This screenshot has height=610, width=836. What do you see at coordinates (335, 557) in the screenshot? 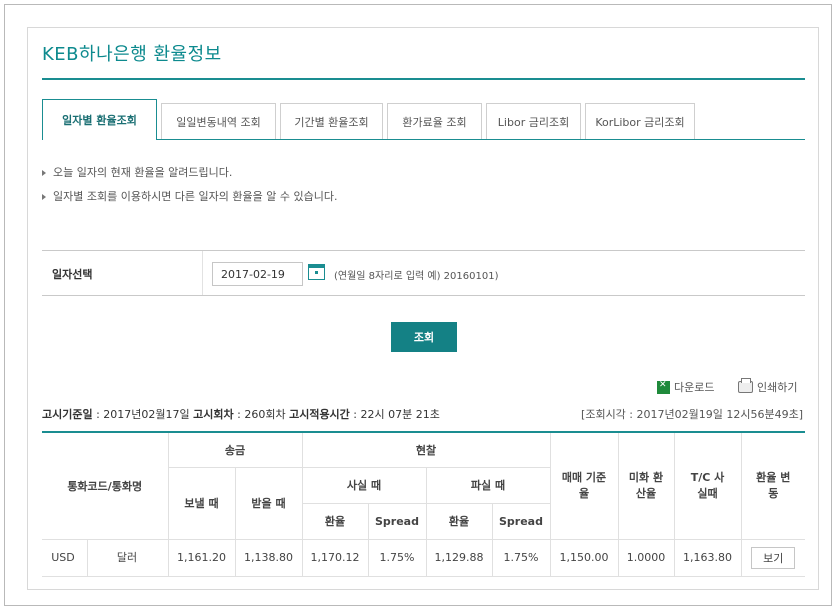
I see `cash-buy-rate-cell: 1,170.12` at bounding box center [335, 557].